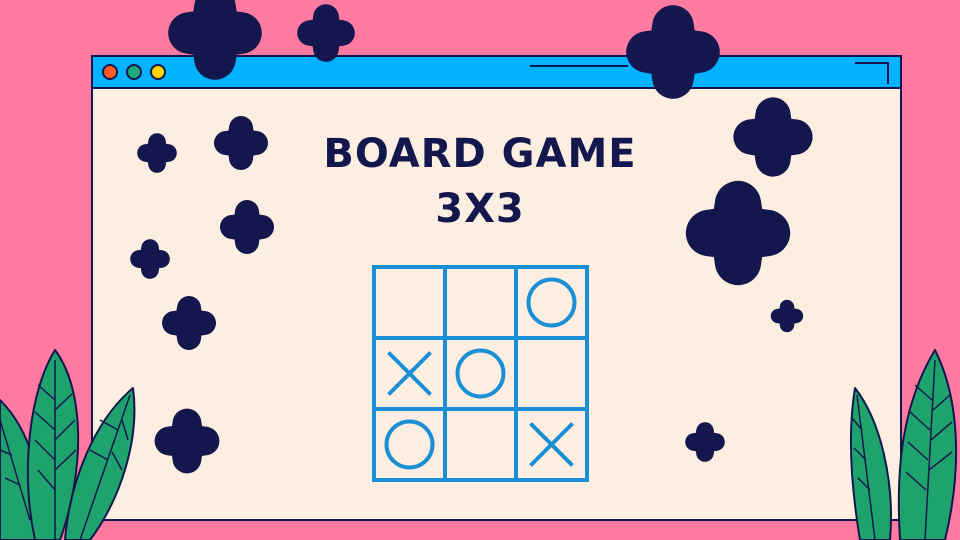 This screenshot has height=540, width=960. I want to click on titlebar-corner, so click(872, 73).